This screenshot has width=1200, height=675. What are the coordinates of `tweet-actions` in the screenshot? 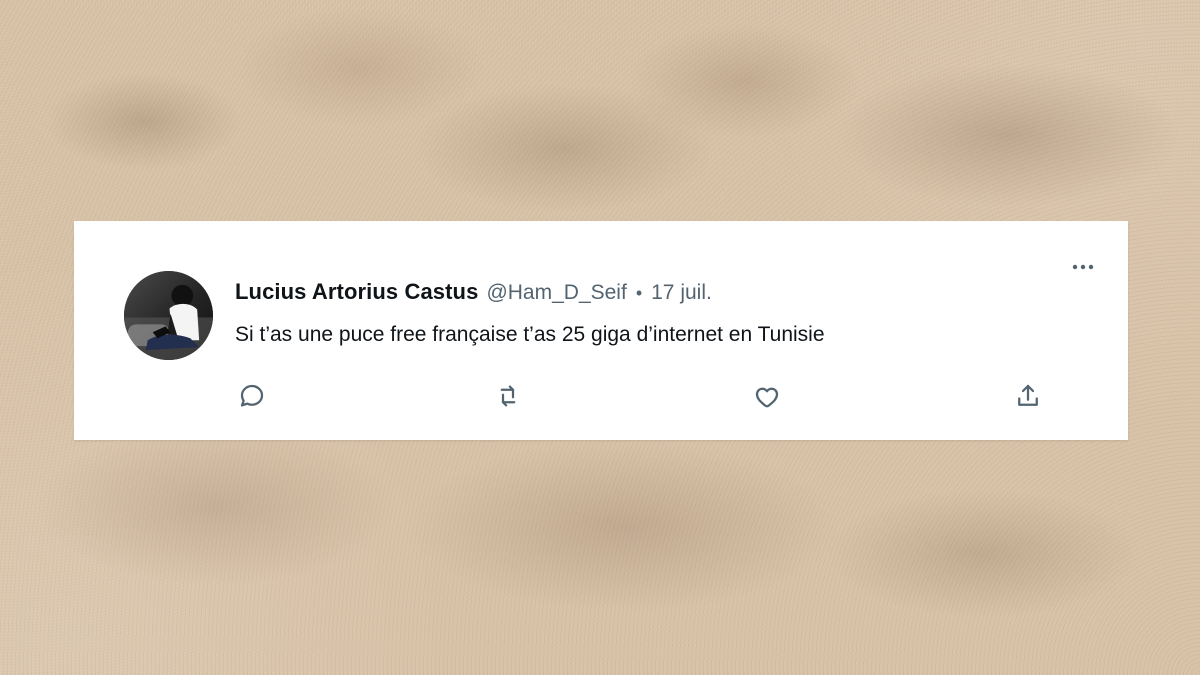 It's located at (644, 398).